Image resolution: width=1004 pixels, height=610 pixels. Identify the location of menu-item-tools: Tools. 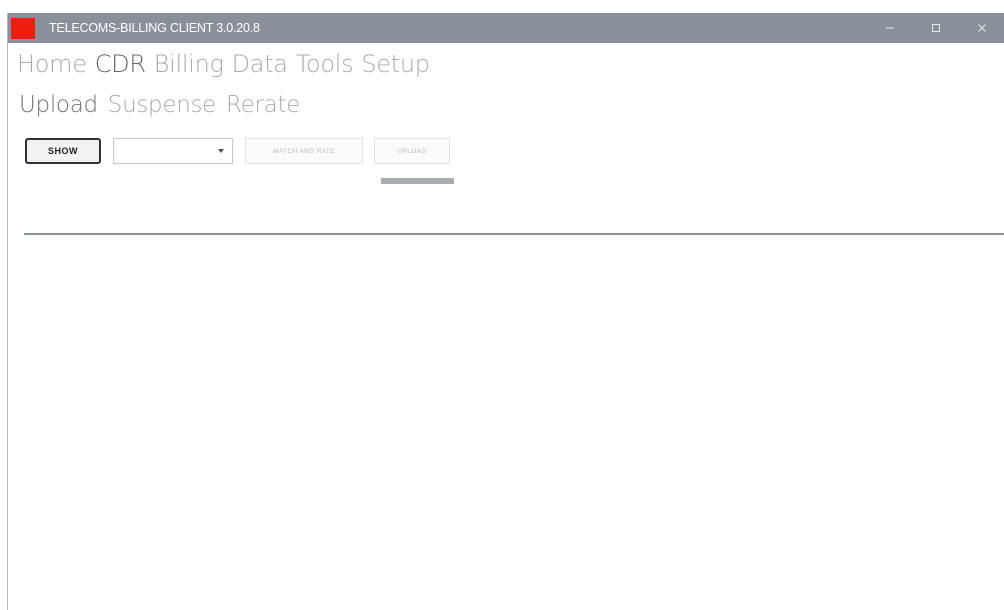
(325, 64).